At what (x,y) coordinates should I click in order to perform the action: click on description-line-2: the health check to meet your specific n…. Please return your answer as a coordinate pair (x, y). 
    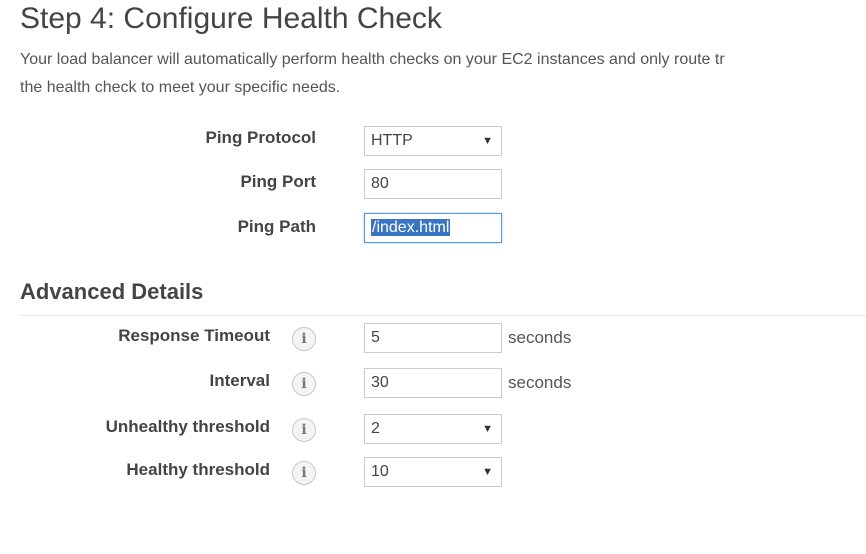
    Looking at the image, I should click on (180, 87).